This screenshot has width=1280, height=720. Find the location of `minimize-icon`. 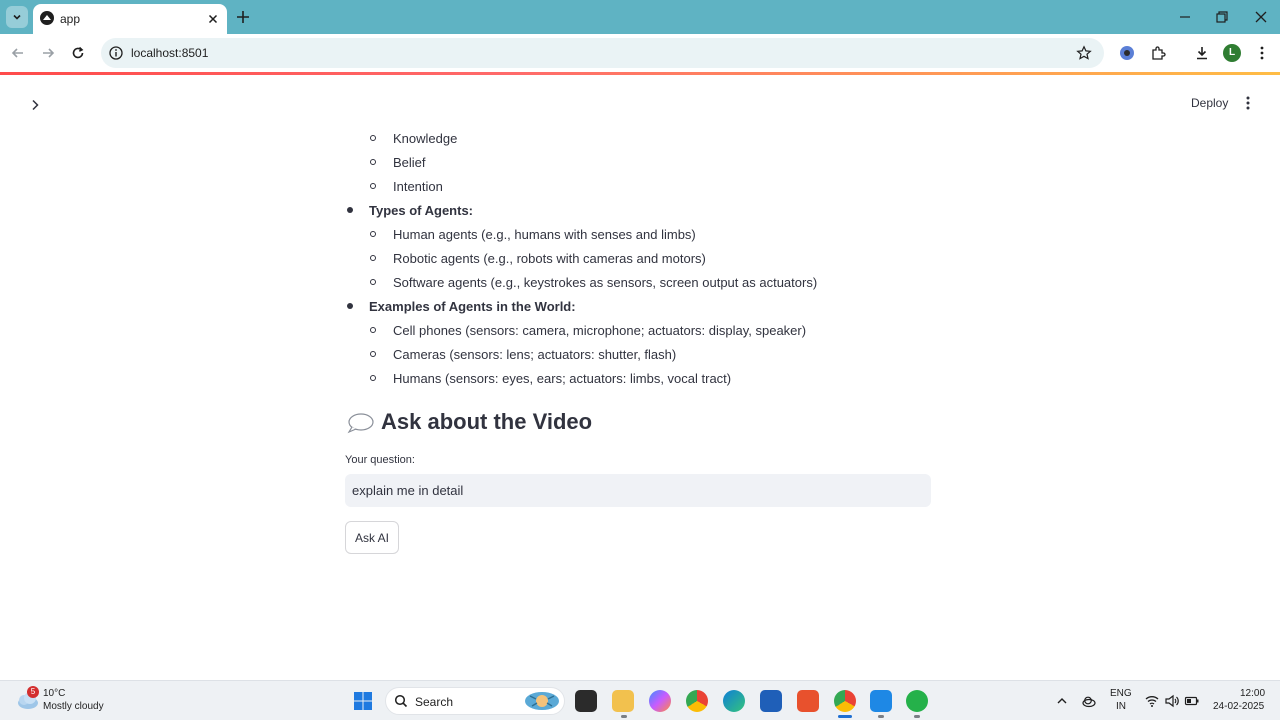

minimize-icon is located at coordinates (1185, 17).